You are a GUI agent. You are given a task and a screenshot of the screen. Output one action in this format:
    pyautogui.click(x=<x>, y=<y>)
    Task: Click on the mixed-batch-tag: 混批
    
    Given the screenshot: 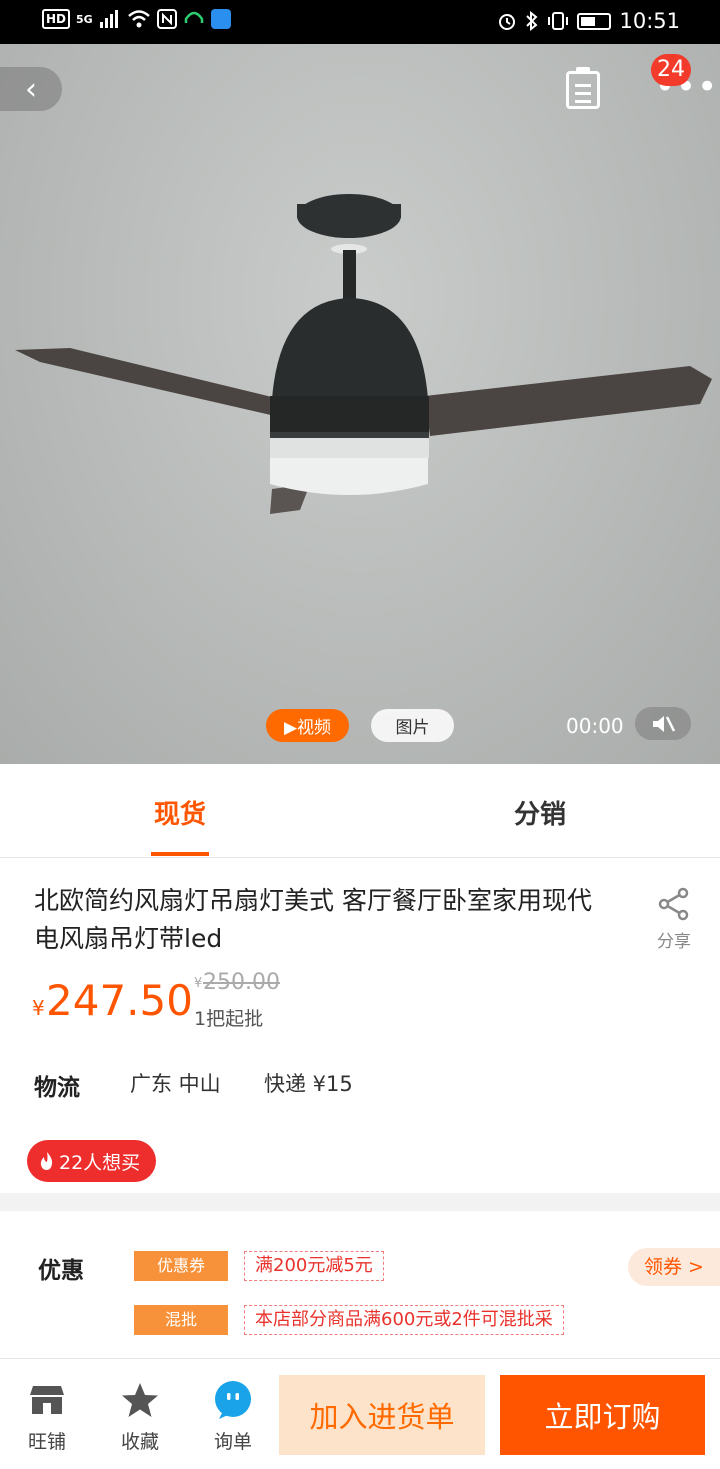 What is the action you would take?
    pyautogui.click(x=181, y=1320)
    